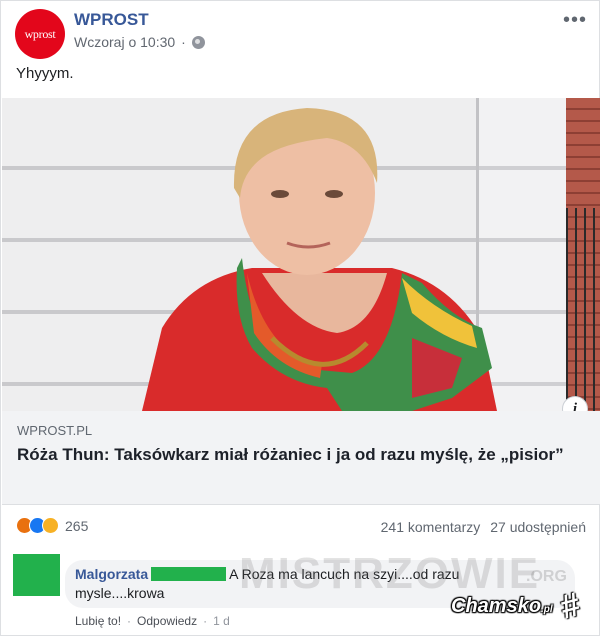  What do you see at coordinates (546, 576) in the screenshot?
I see `org-watermark: .ORG` at bounding box center [546, 576].